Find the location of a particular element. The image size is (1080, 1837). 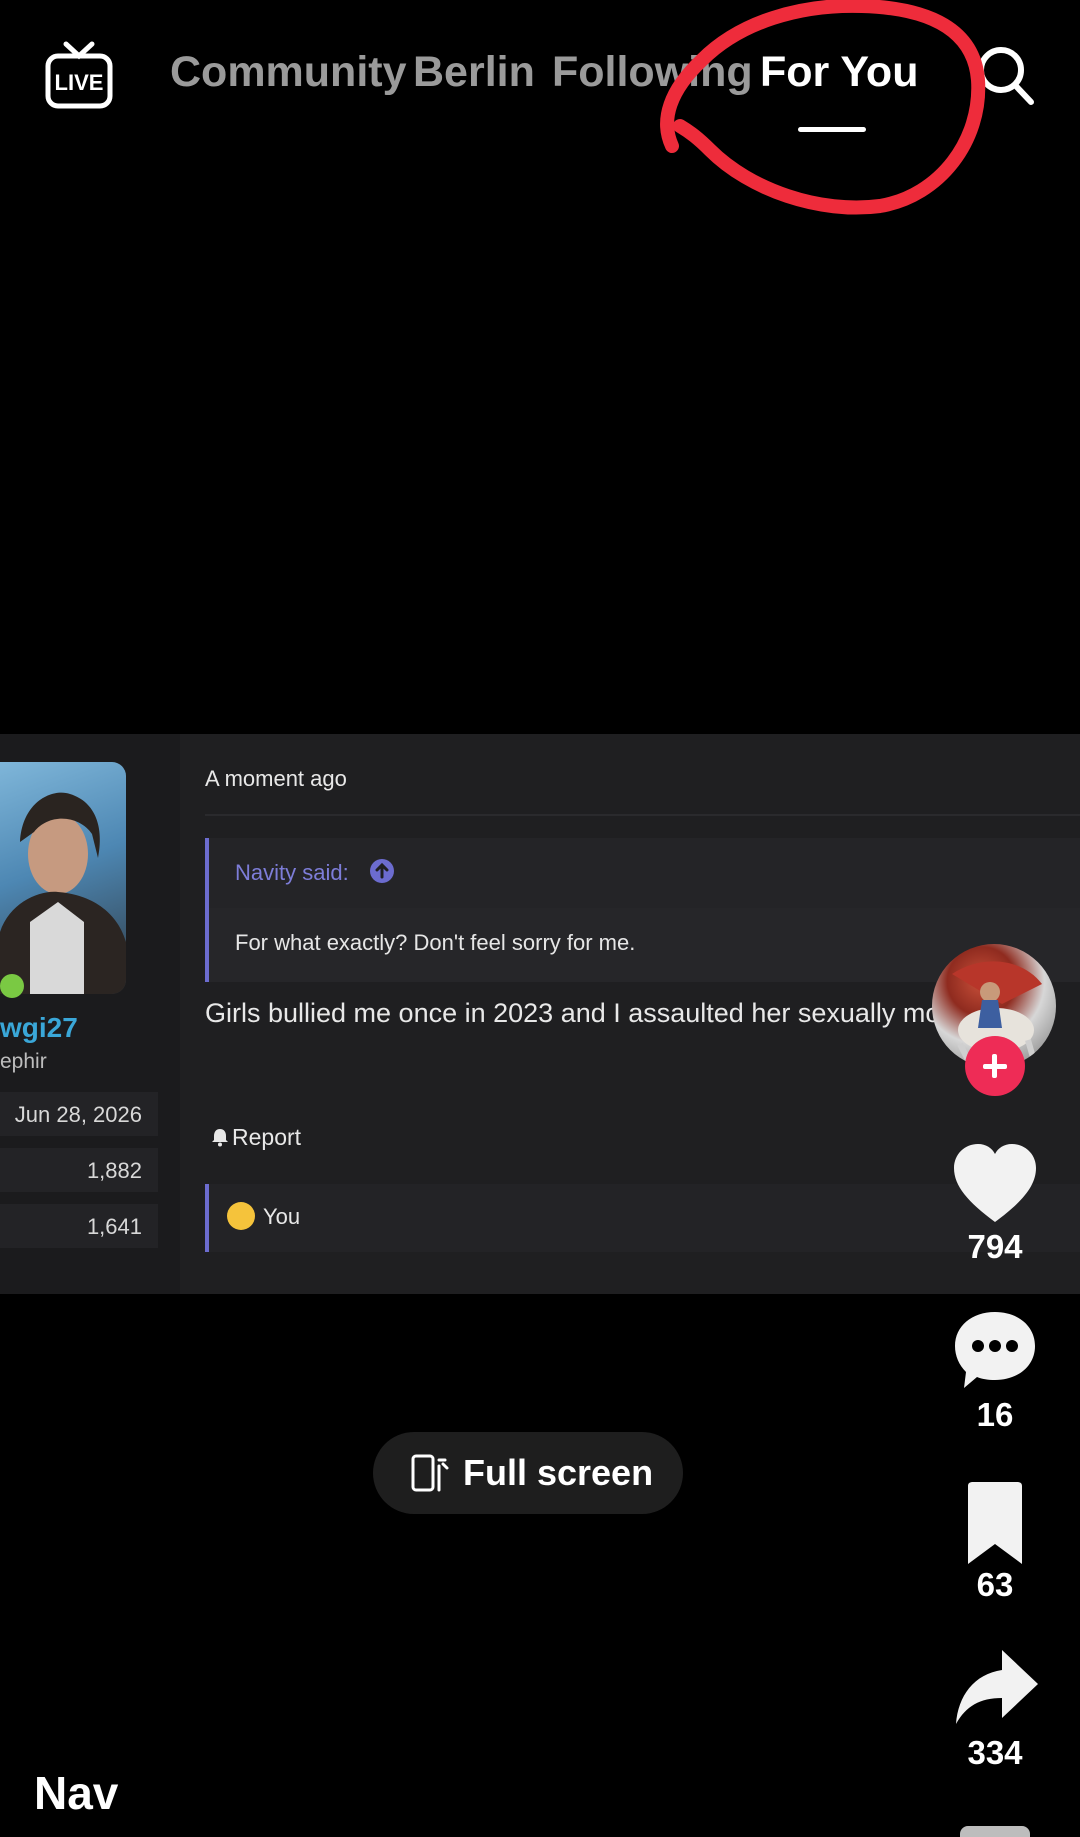

share-count: 334 is located at coordinates (995, 1752).